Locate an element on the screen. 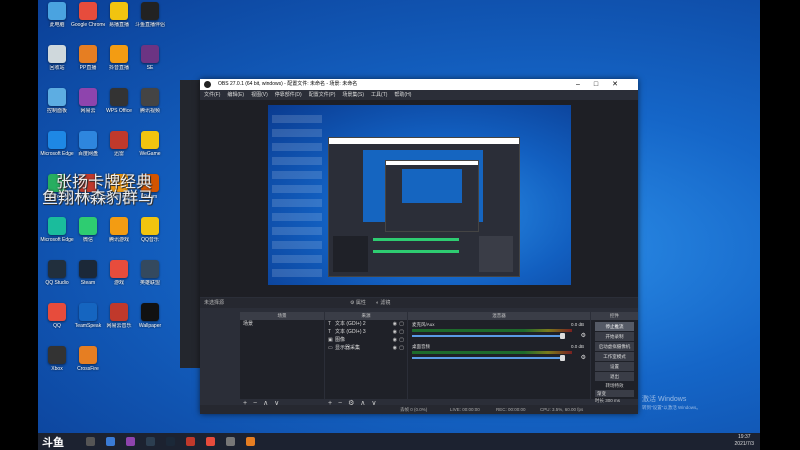 Image resolution: width=800 pixels, height=450 pixels. desktop-icon-label: 回收站 is located at coordinates (57, 68).